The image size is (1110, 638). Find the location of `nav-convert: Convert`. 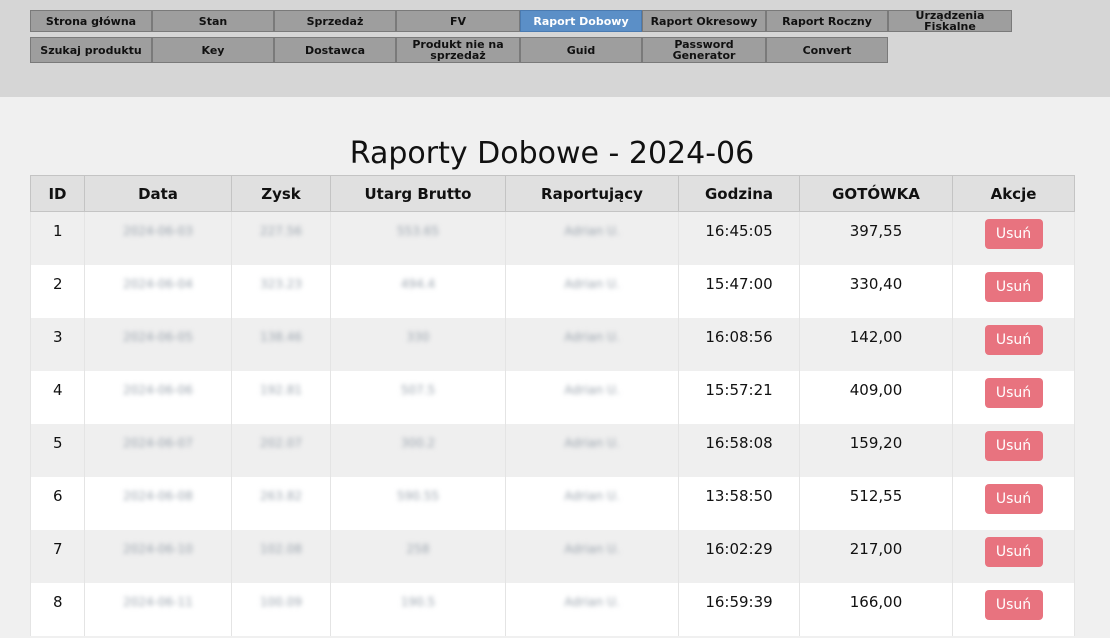

nav-convert: Convert is located at coordinates (827, 50).